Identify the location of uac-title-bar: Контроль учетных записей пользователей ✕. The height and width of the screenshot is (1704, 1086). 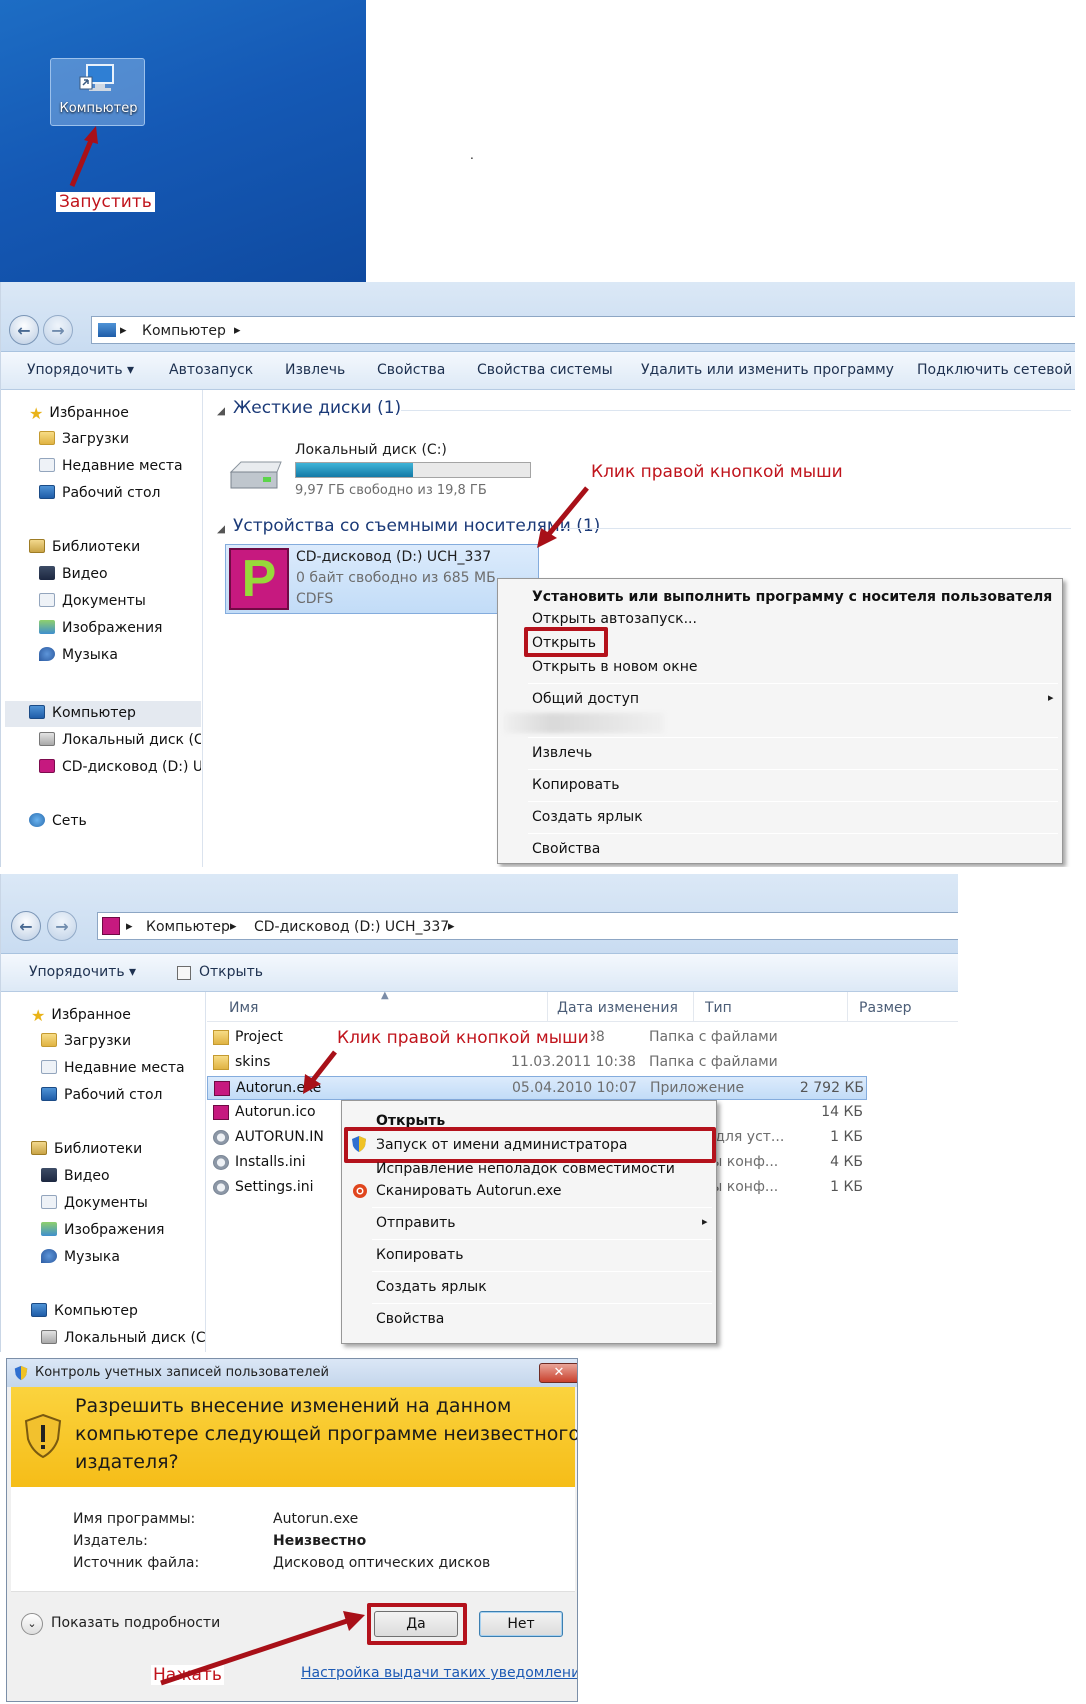
(292, 1373).